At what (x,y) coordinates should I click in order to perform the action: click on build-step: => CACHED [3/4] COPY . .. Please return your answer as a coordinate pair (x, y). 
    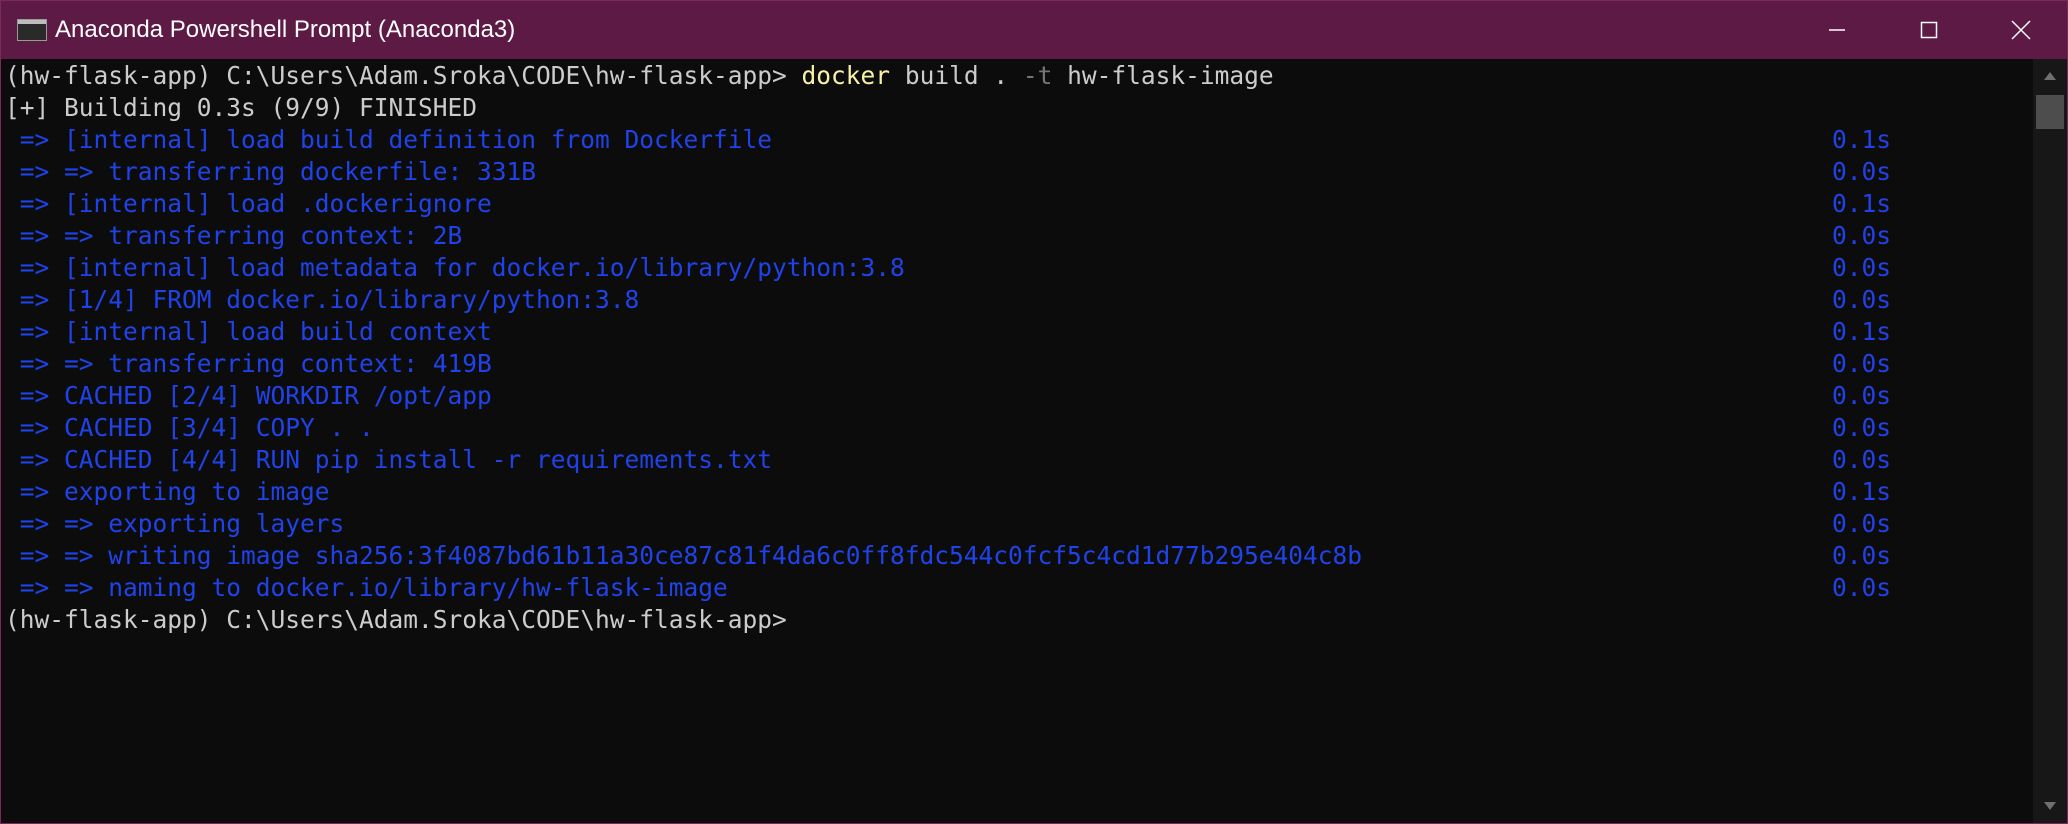
    Looking at the image, I should click on (189, 427).